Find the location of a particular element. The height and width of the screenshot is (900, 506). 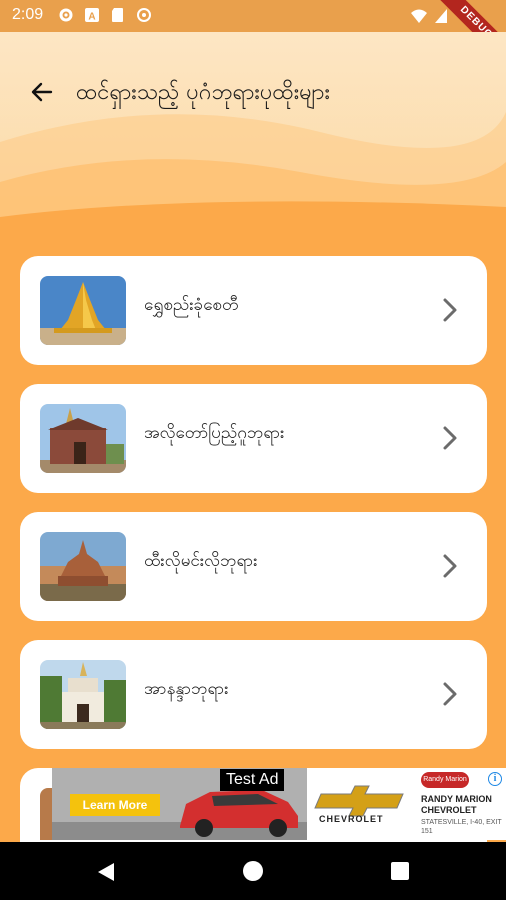

arrow-left-icon is located at coordinates (42, 92).